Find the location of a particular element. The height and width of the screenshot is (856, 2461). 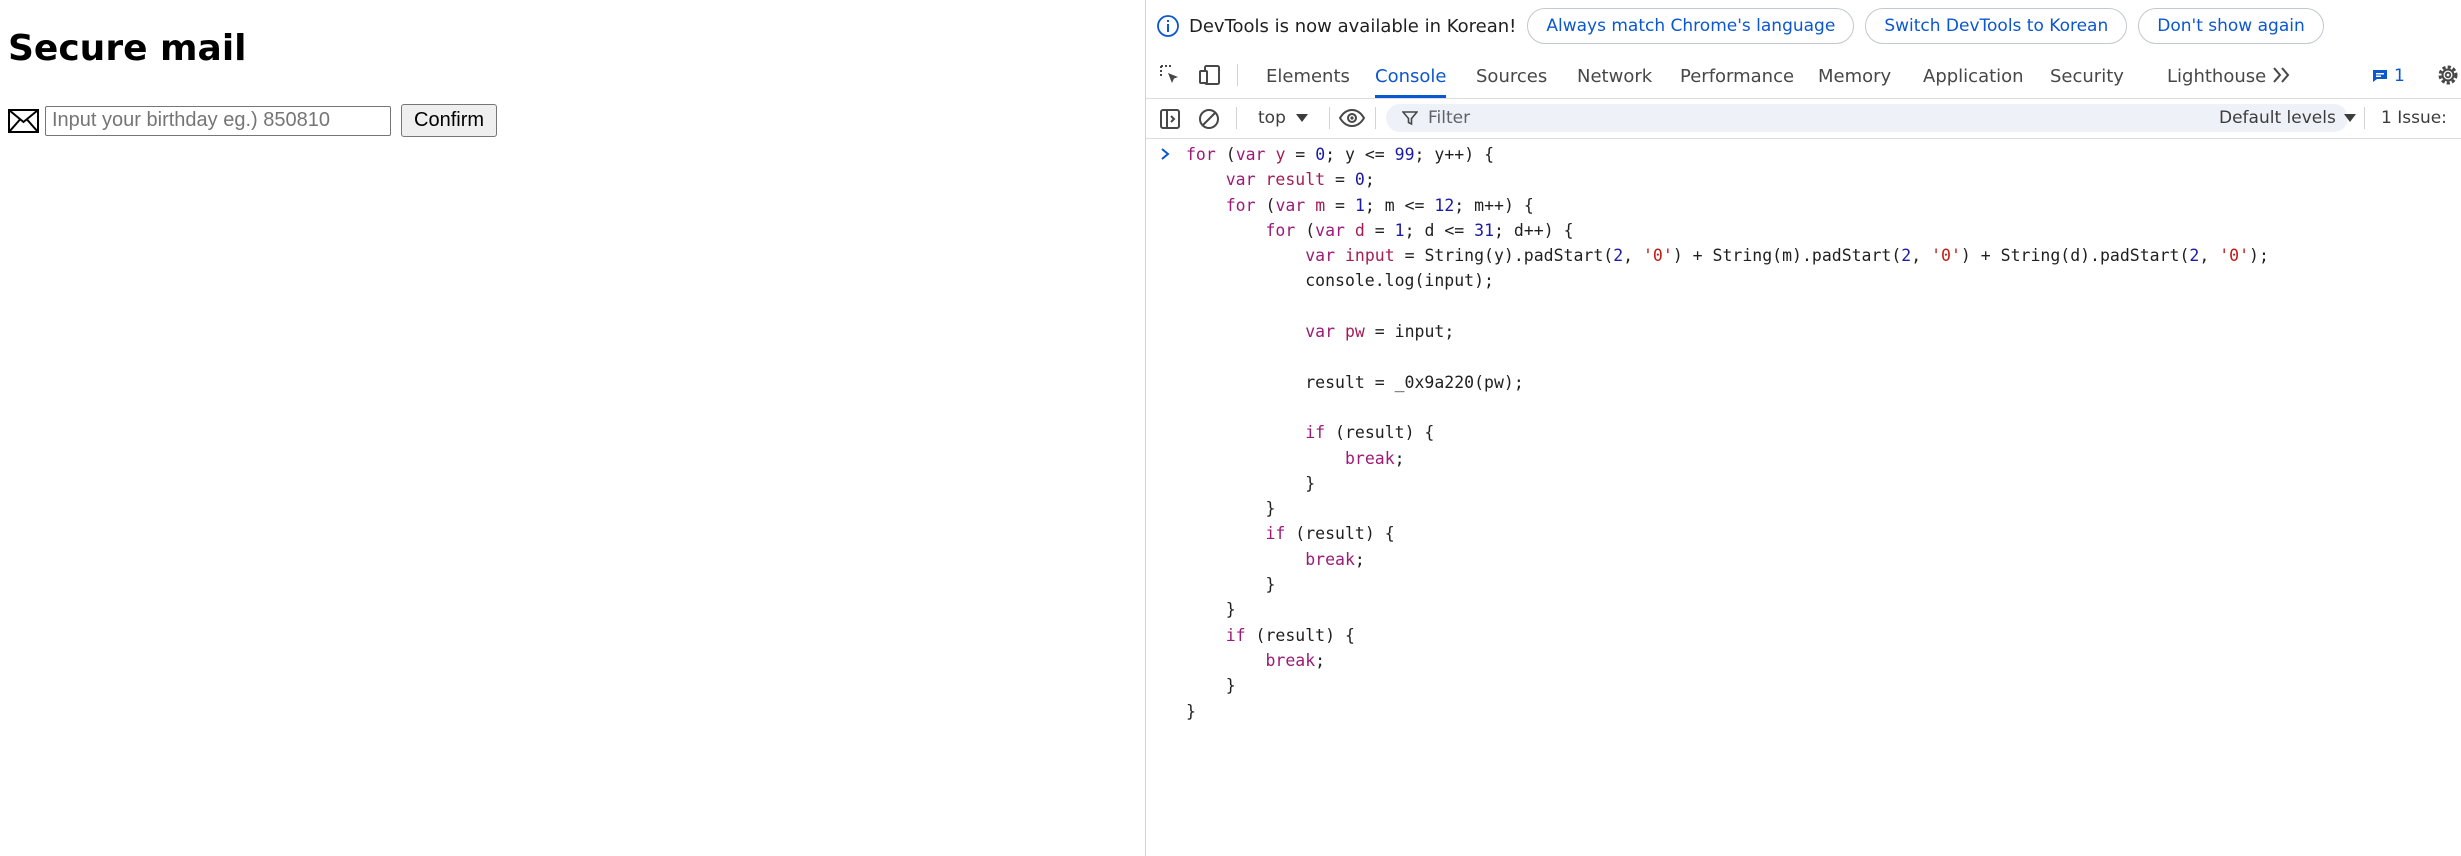

log-levels-selector: Default levels is located at coordinates (2287, 118).